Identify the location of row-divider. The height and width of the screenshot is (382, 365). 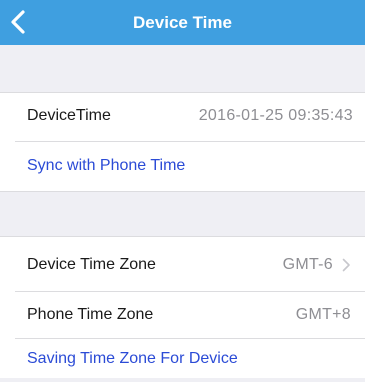
(190, 141).